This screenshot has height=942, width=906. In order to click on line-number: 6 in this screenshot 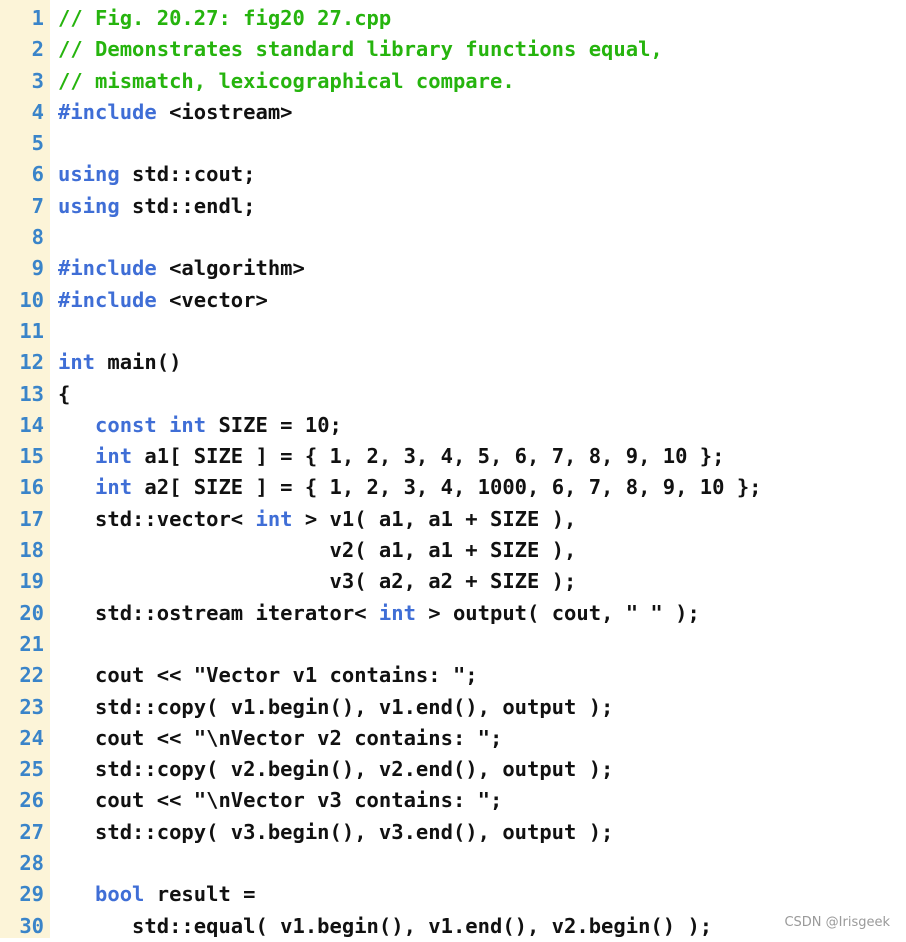, I will do `click(37, 174)`.